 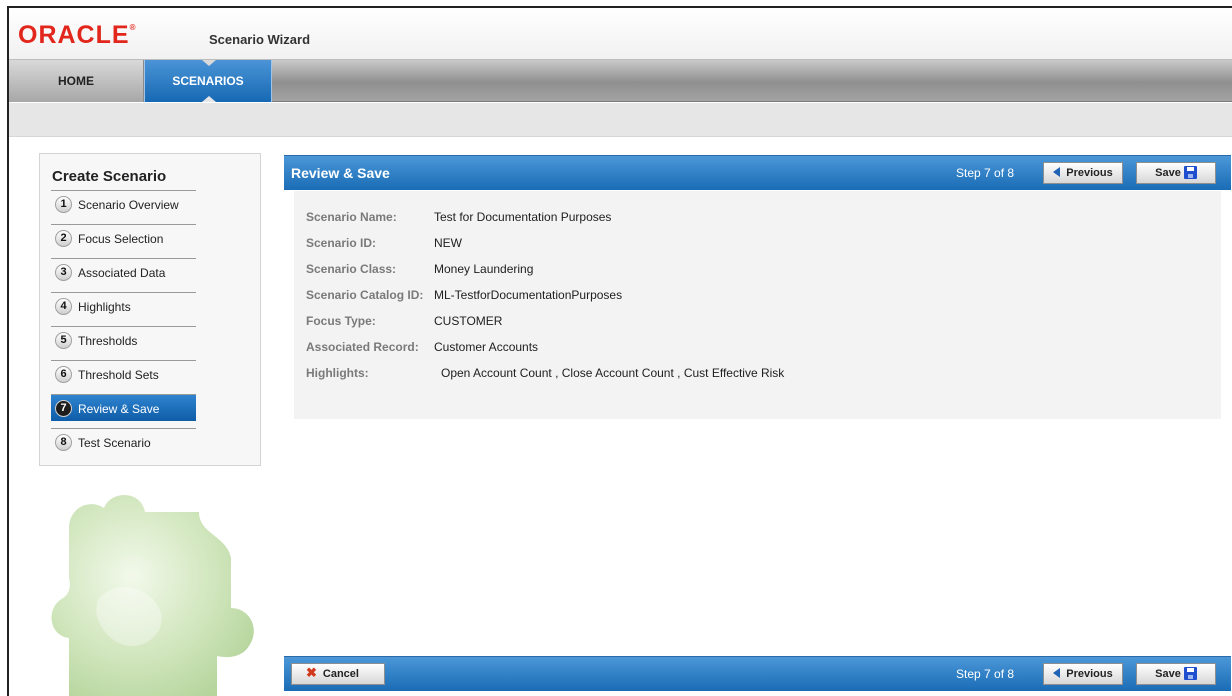 I want to click on step-label: Thresholds, so click(x=108, y=341).